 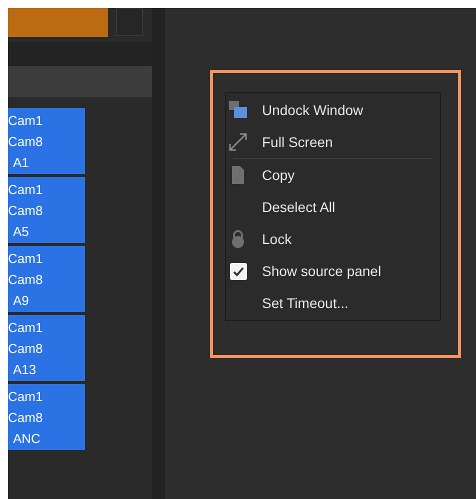 I want to click on menu-label: Show source panel, so click(x=322, y=271).